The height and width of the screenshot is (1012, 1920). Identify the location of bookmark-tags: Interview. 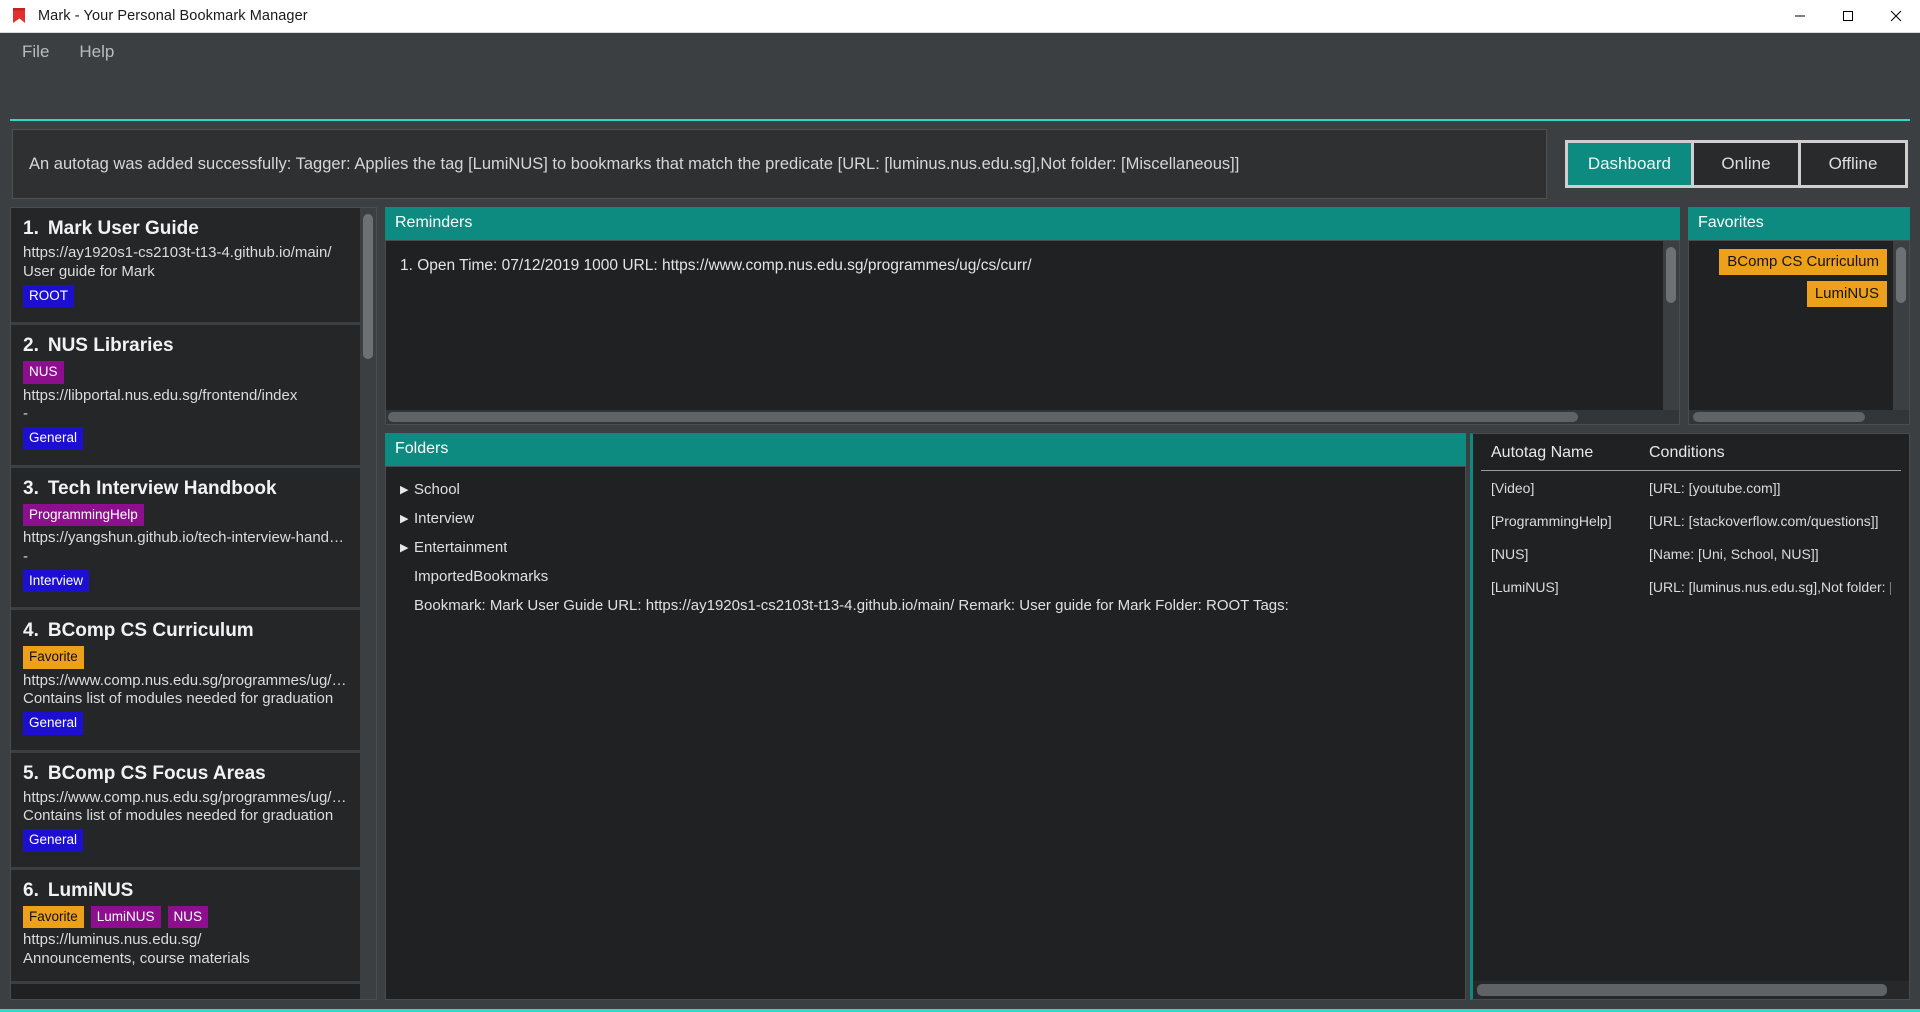
(185, 580).